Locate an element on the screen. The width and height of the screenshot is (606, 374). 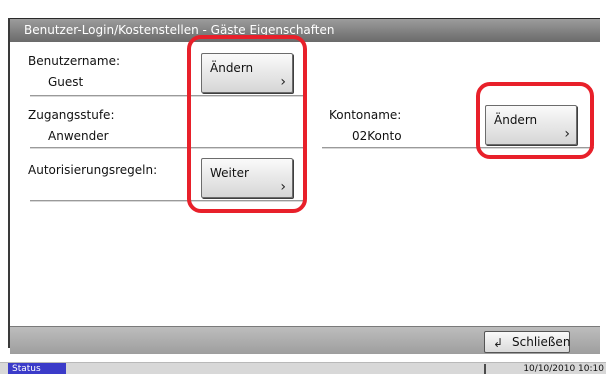
status-bar: Status 10/10/2010 10:10 is located at coordinates (303, 368).